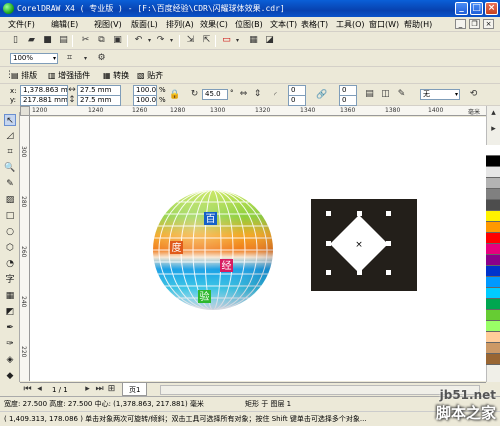 The width and height of the screenshot is (500, 426). Describe the element at coordinates (10, 248) in the screenshot. I see `polygon-tool-icon: ⬡` at that location.